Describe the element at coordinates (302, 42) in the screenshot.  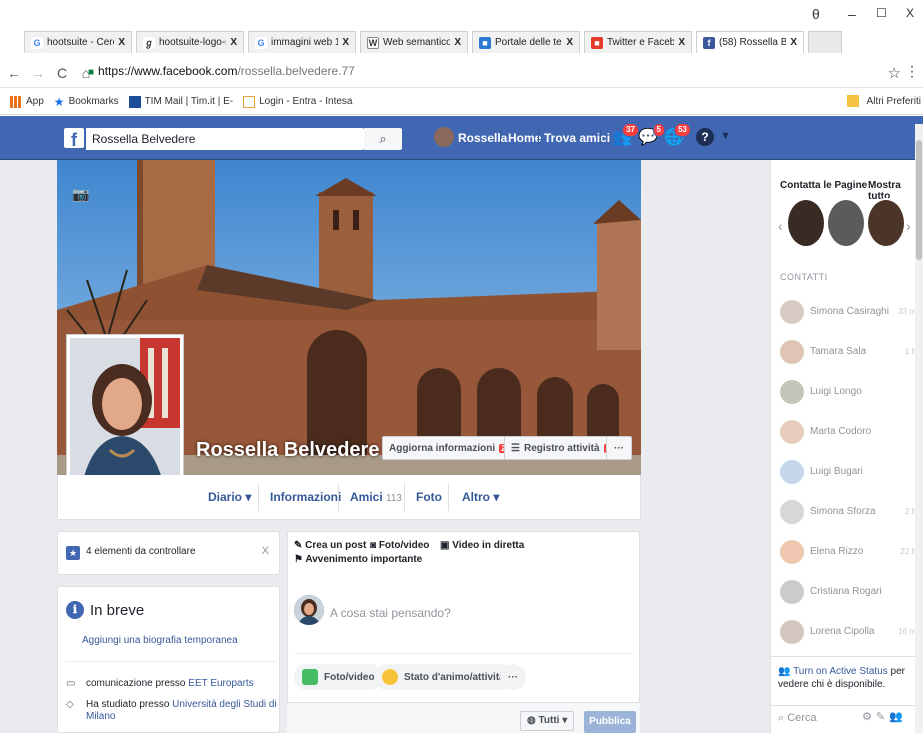
I see `browser-tab: G immagini web 1.0 - X` at that location.